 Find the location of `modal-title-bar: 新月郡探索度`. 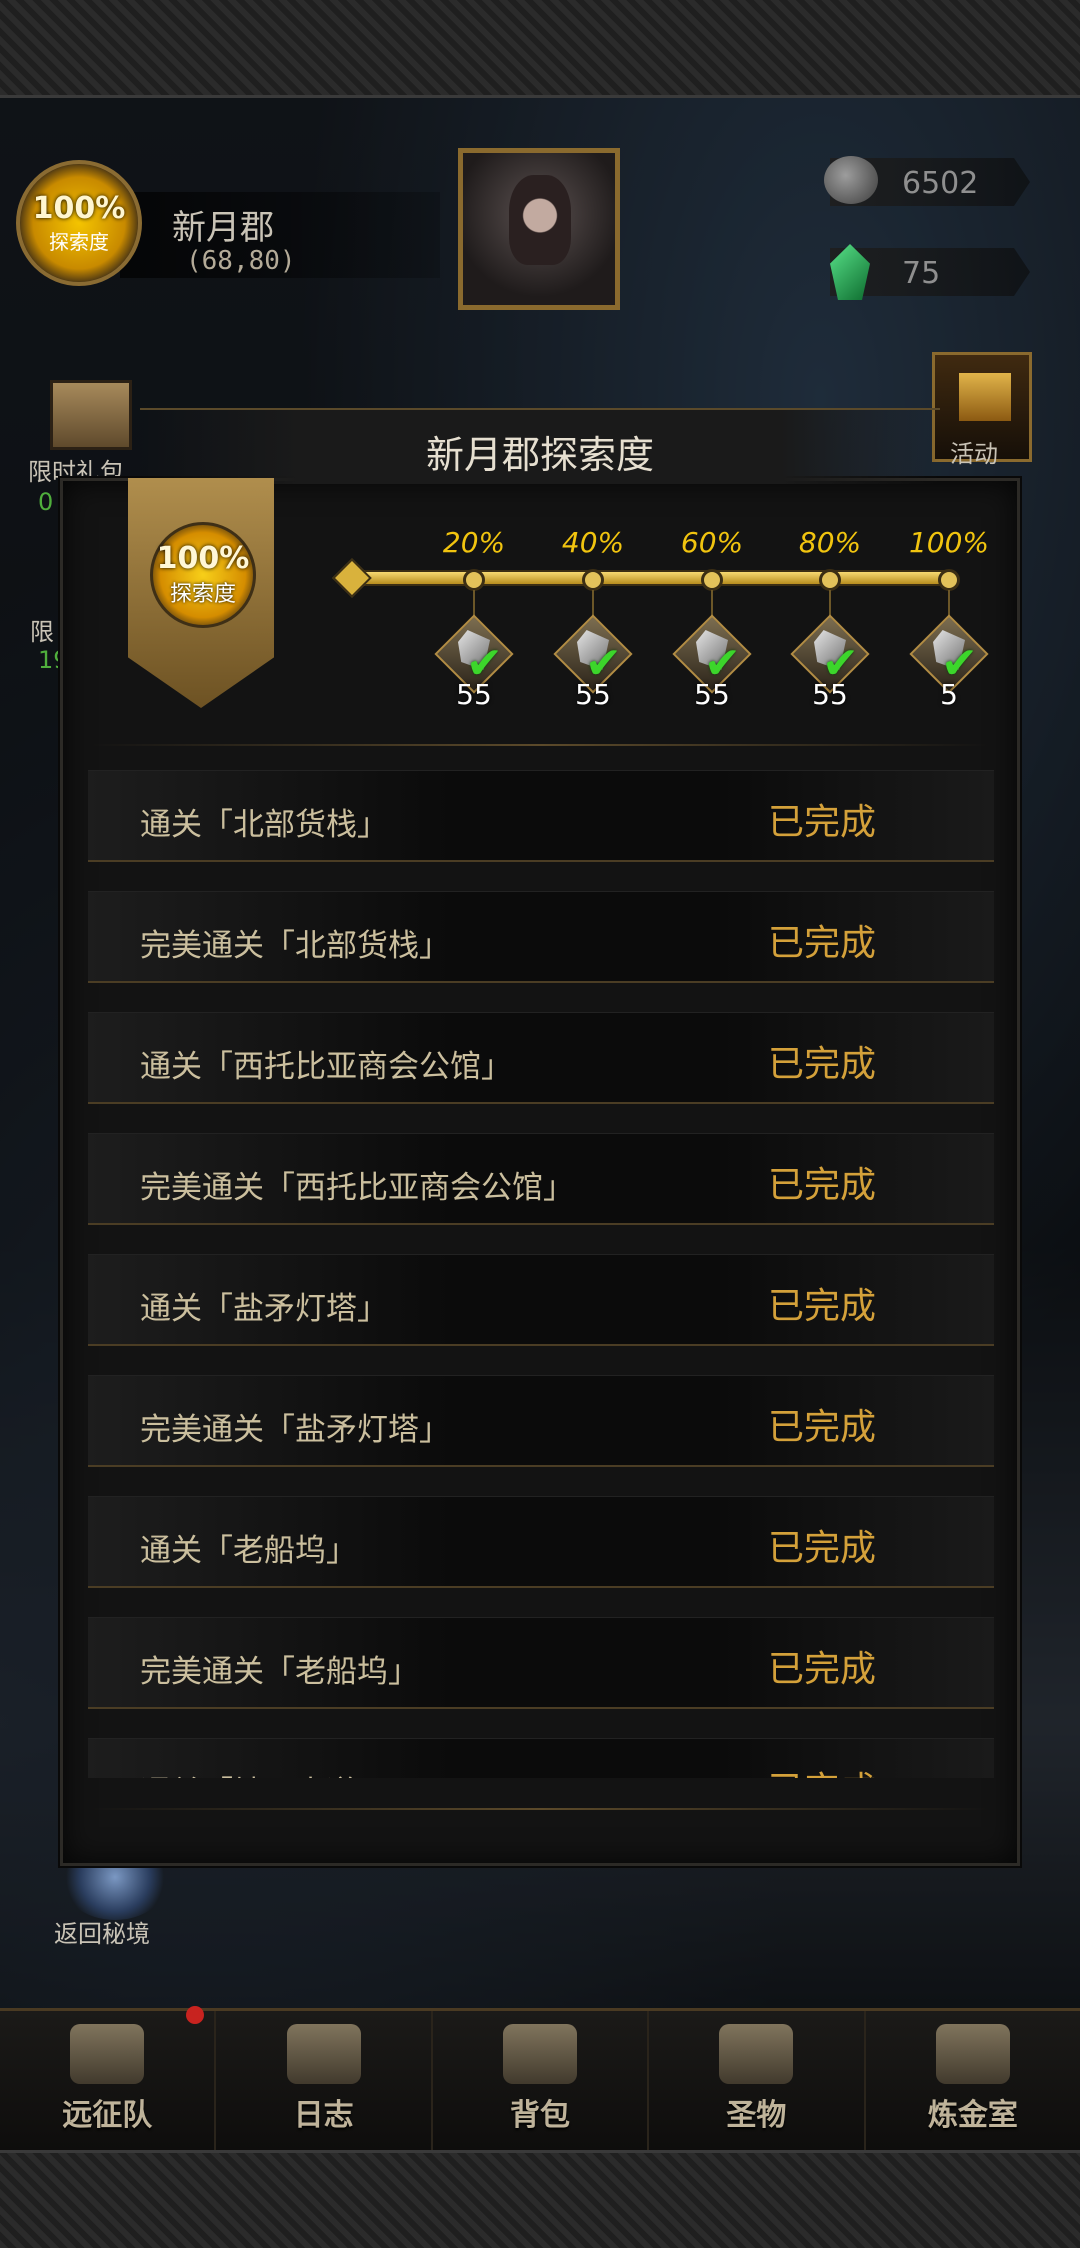

modal-title-bar: 新月郡探索度 is located at coordinates (540, 446).